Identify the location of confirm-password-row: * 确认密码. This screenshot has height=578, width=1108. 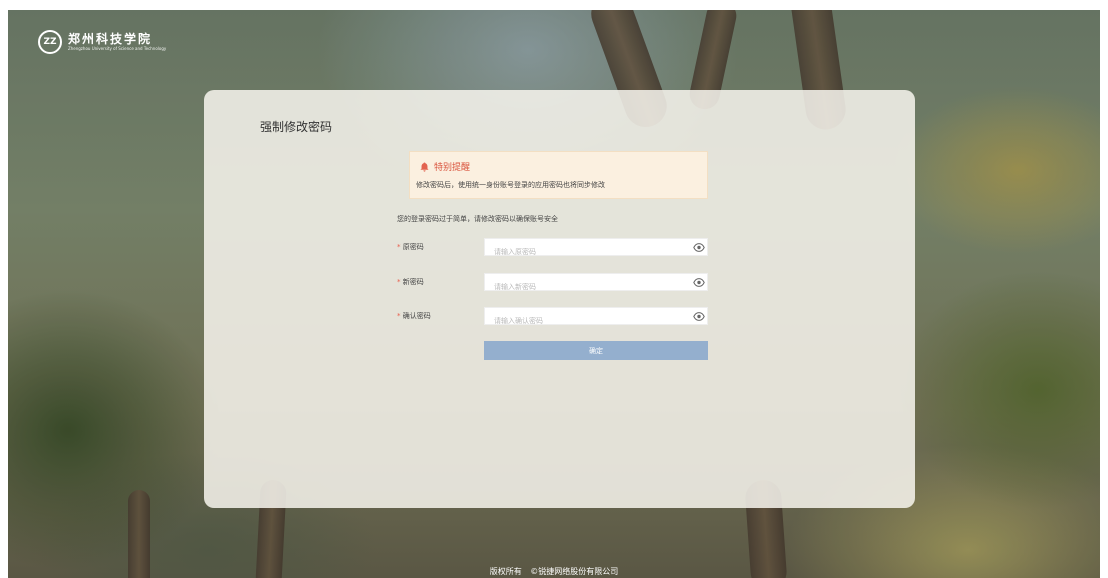
(554, 318).